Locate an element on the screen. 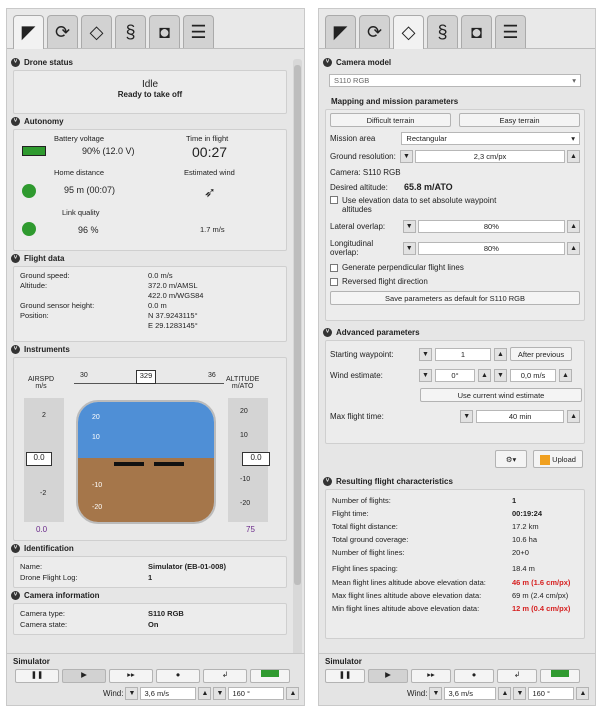 The width and height of the screenshot is (599, 709). results-header: ˅ Resulting flight characteristics is located at coordinates (455, 481).